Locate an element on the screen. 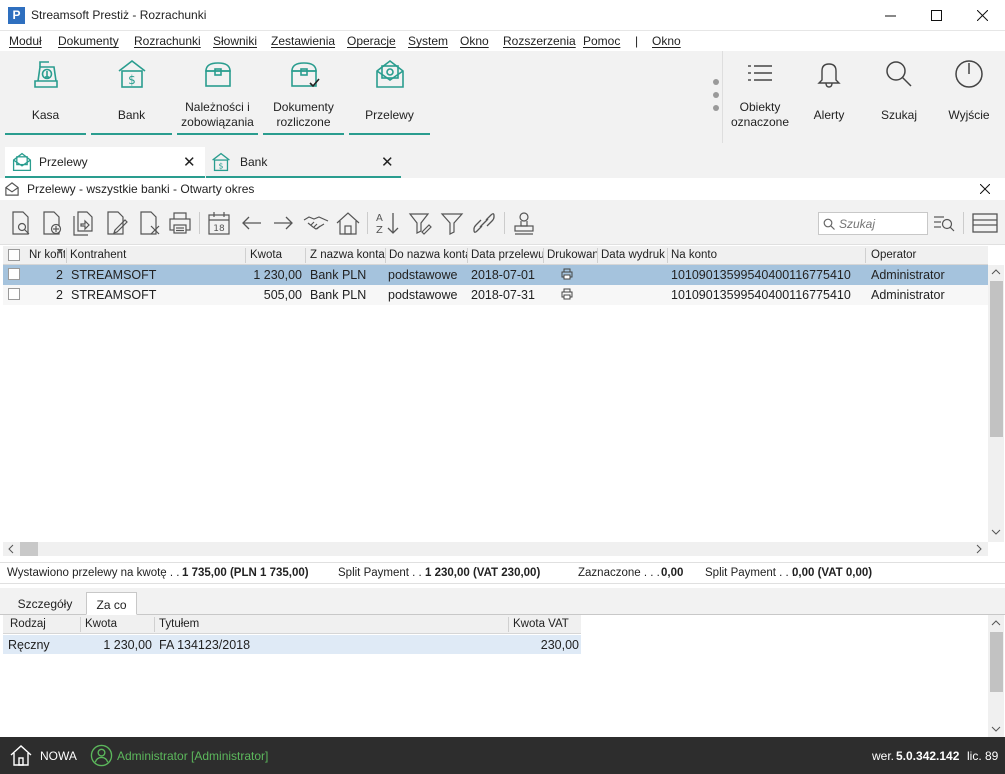  advanced-search-icon is located at coordinates (944, 223).